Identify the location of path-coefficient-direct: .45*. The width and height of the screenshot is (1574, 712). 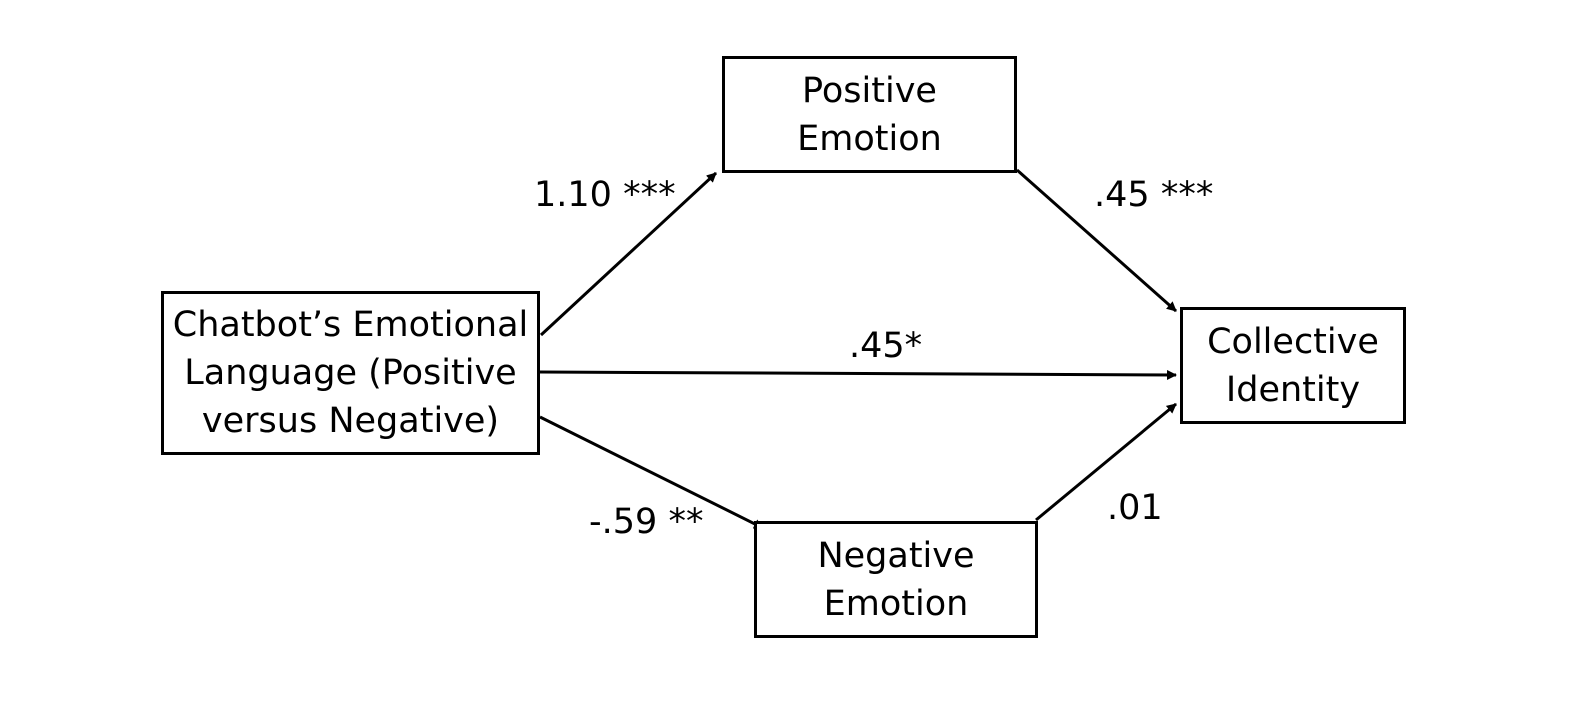
(886, 346).